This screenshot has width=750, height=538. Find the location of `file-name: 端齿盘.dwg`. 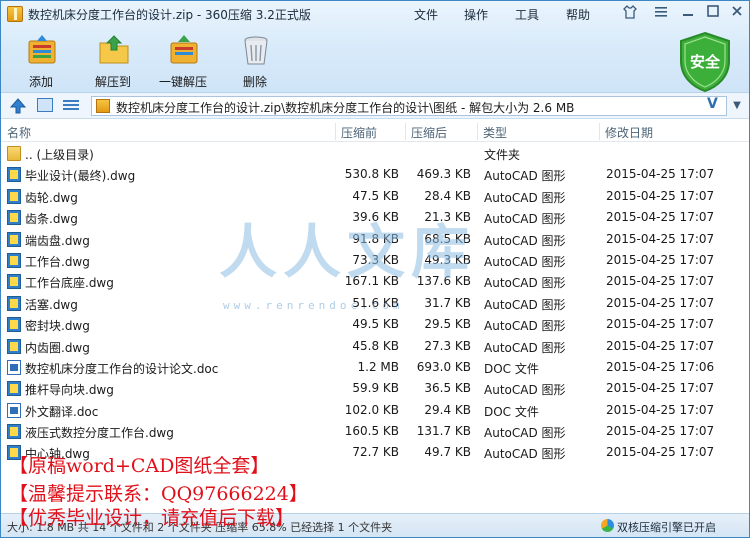

file-name: 端齿盘.dwg is located at coordinates (57, 240).